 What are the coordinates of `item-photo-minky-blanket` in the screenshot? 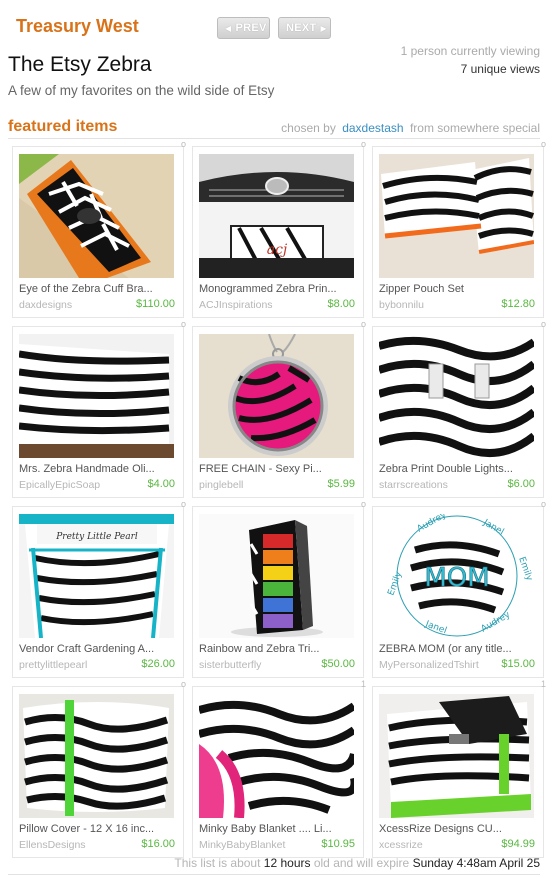 It's located at (276, 756).